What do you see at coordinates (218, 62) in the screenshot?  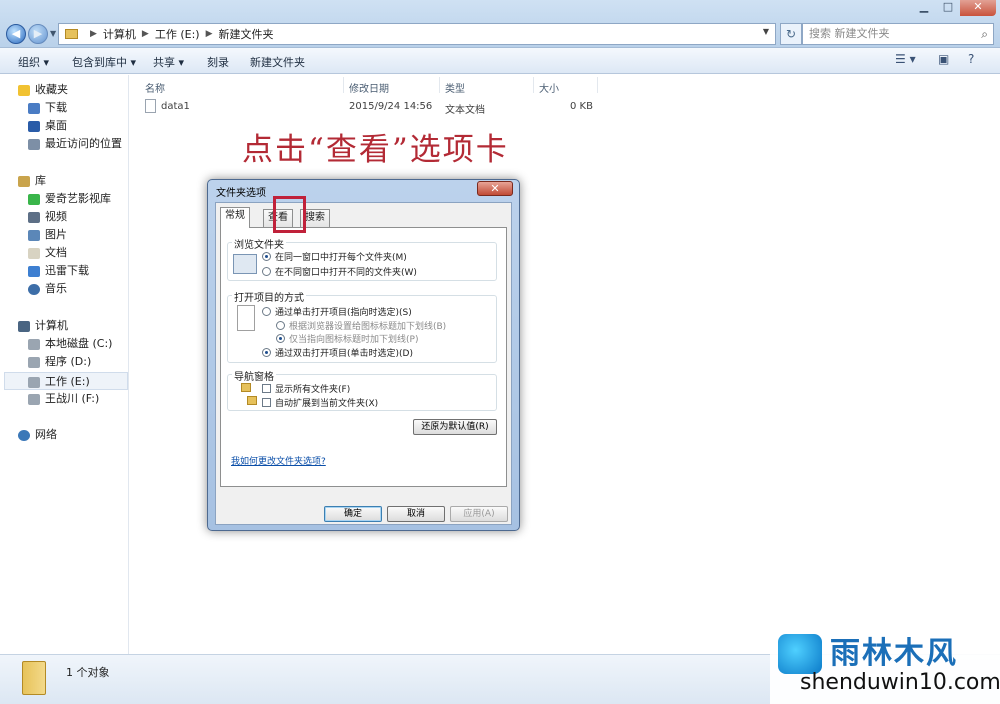 I see `burn-button: 刻录` at bounding box center [218, 62].